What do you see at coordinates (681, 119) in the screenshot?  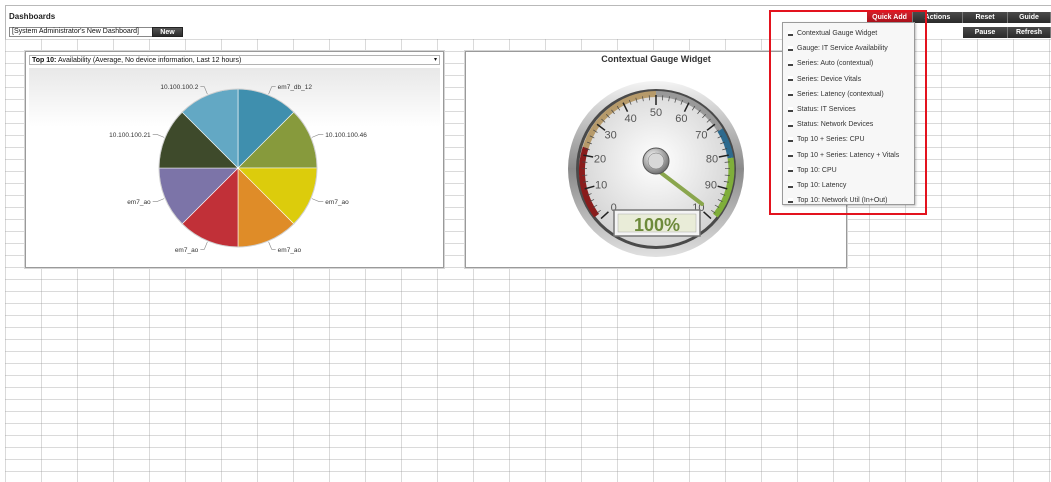 I see `gauge-tick-label: 60` at bounding box center [681, 119].